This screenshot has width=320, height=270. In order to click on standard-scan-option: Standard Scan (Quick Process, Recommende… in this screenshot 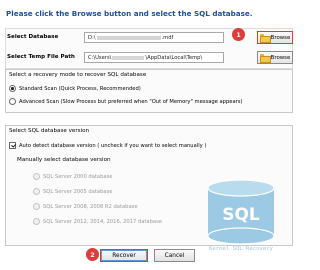, I will do `click(75, 88)`.